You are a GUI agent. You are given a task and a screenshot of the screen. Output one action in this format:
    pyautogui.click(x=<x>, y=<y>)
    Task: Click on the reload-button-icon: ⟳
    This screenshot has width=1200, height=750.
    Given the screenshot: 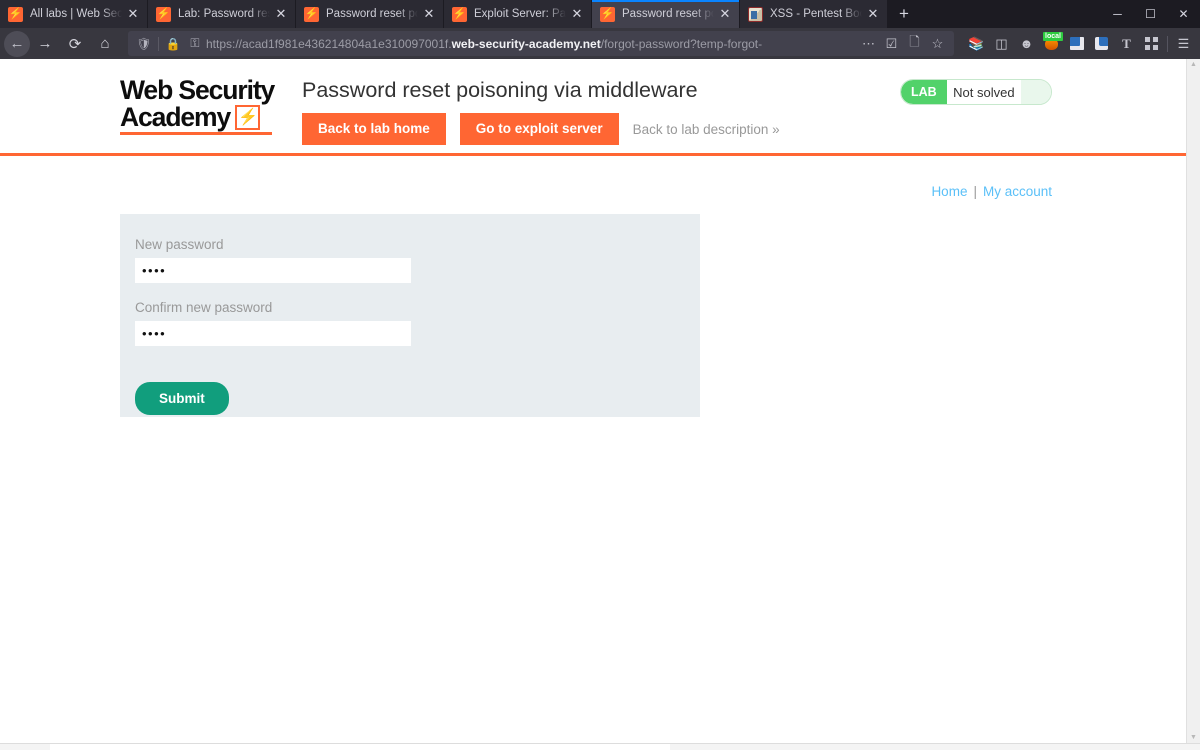 What is the action you would take?
    pyautogui.click(x=75, y=44)
    